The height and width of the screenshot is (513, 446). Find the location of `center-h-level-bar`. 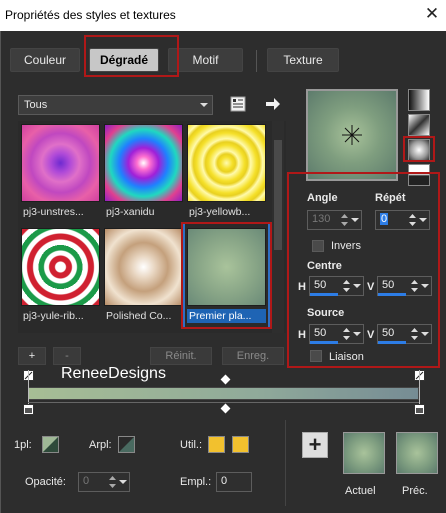

center-h-level-bar is located at coordinates (324, 294).